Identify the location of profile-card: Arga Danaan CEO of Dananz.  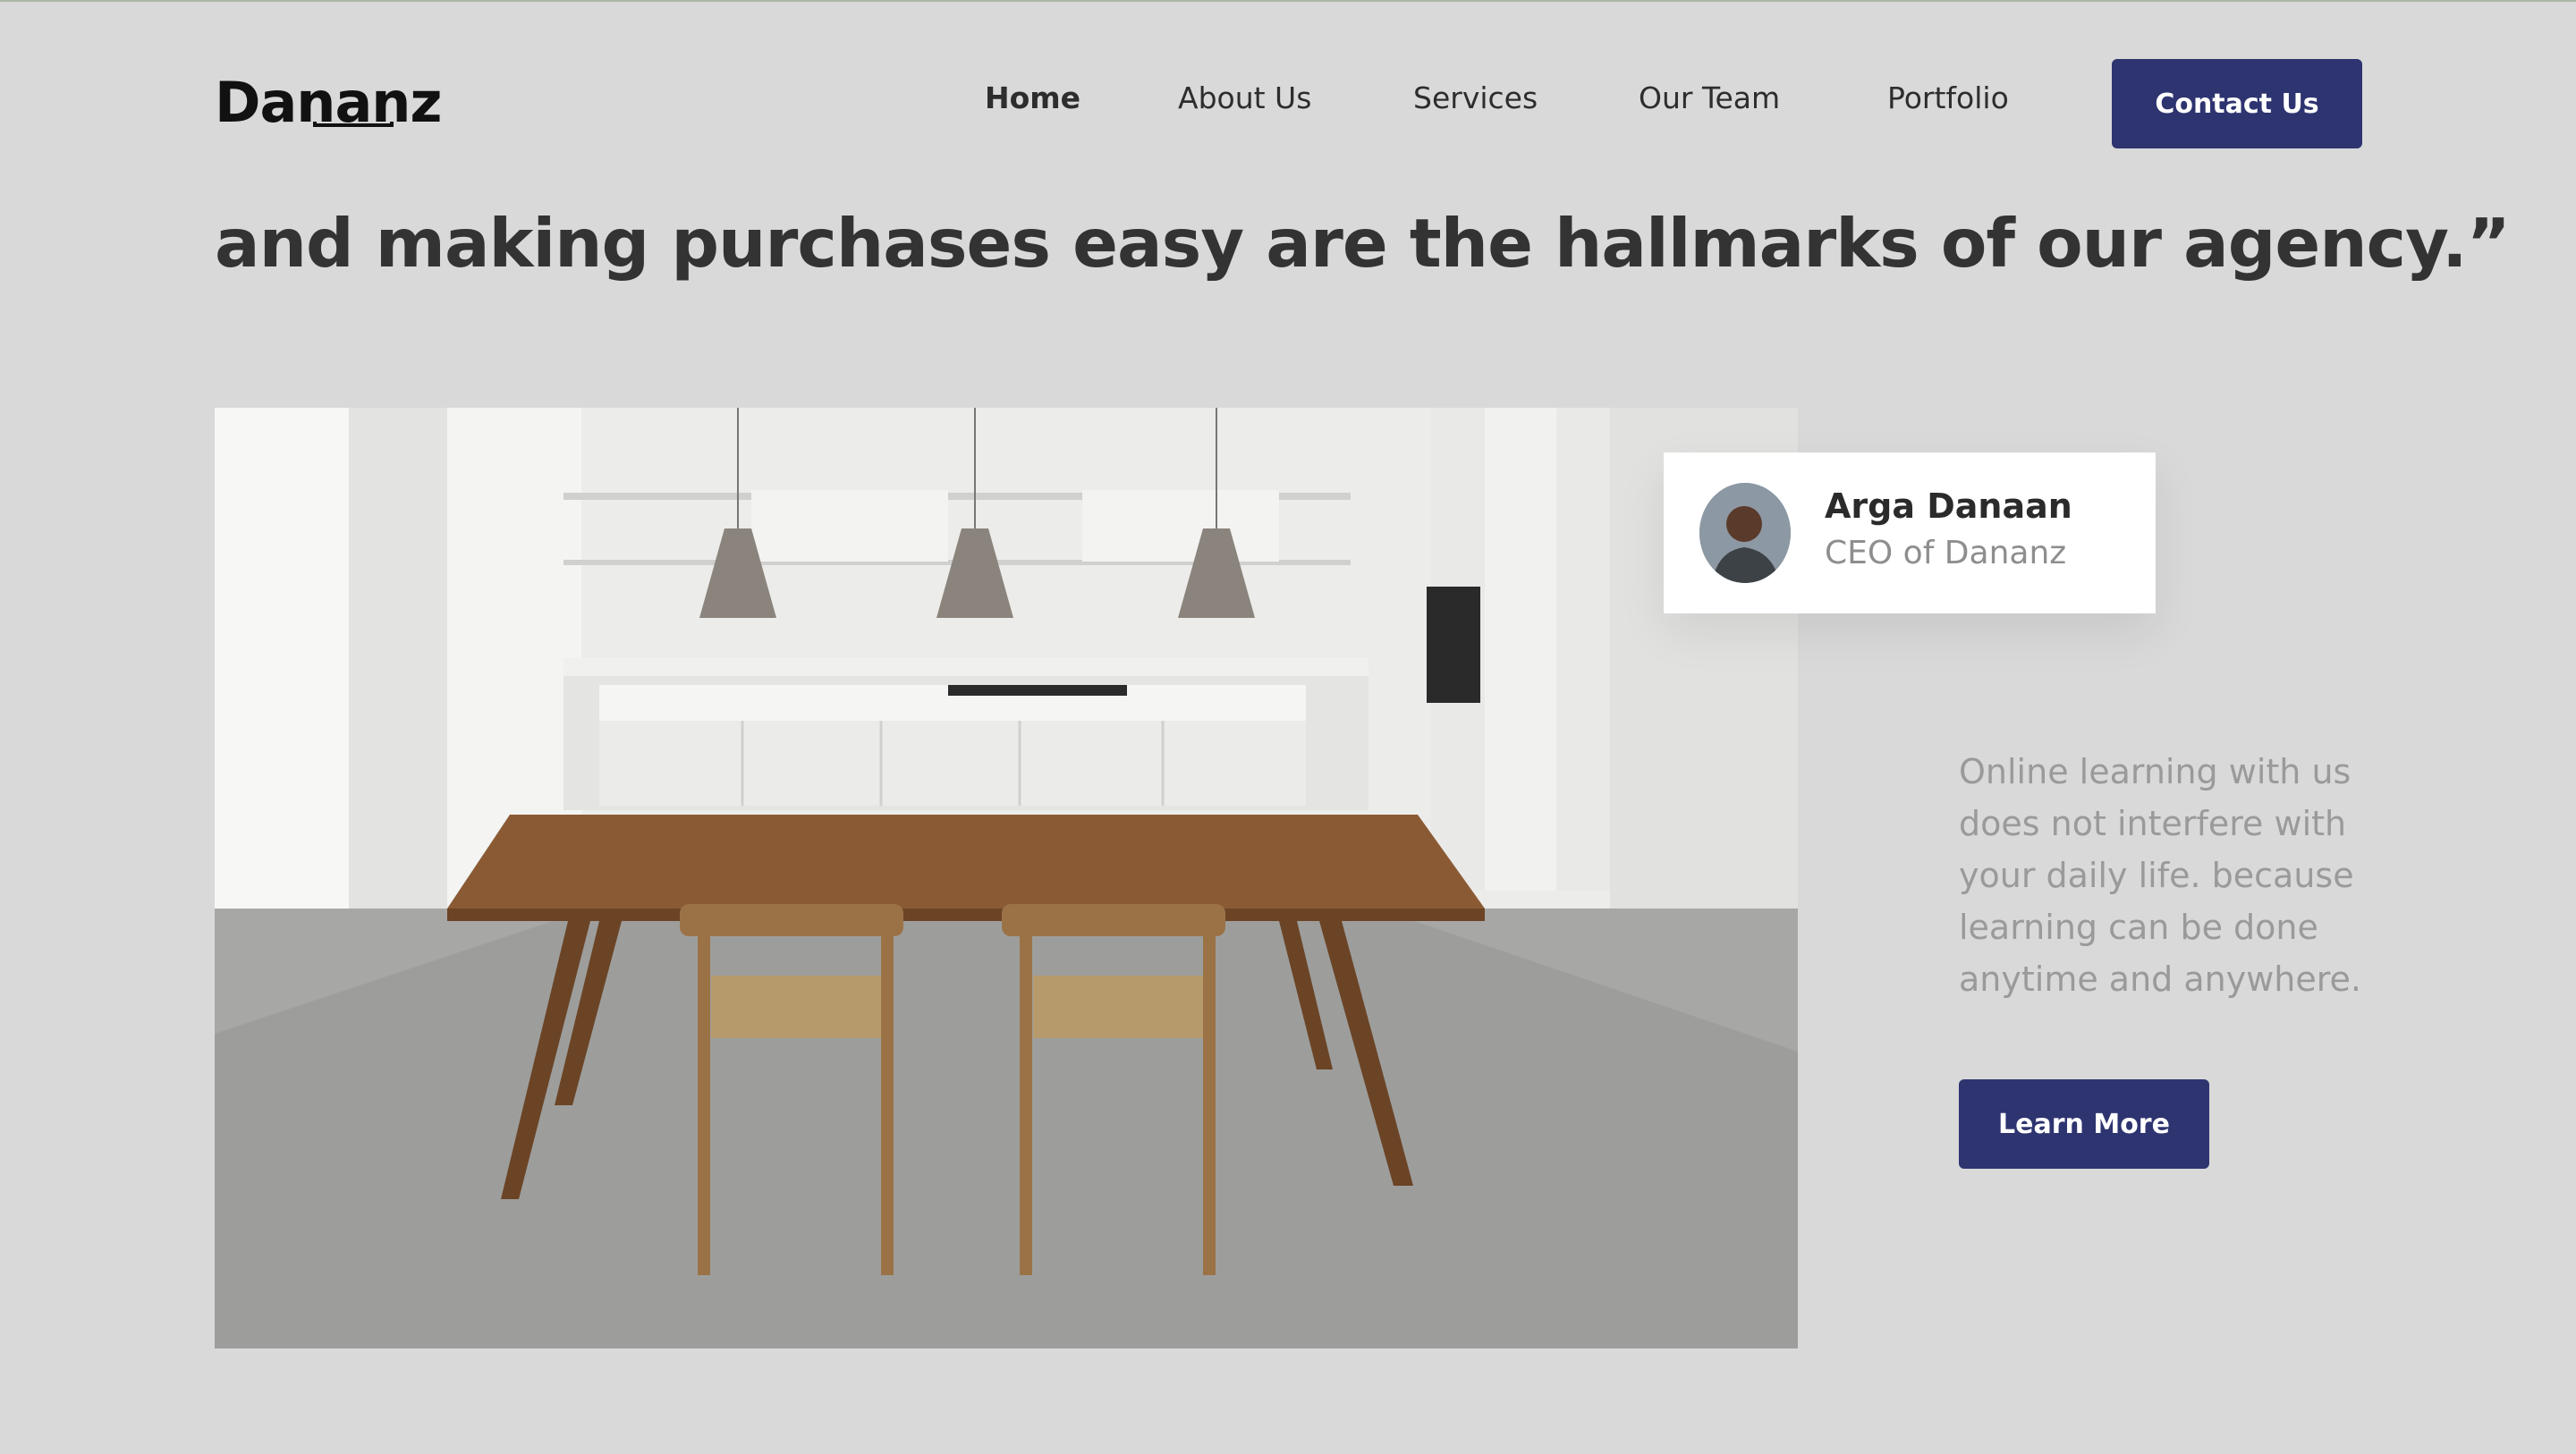
(1910, 533).